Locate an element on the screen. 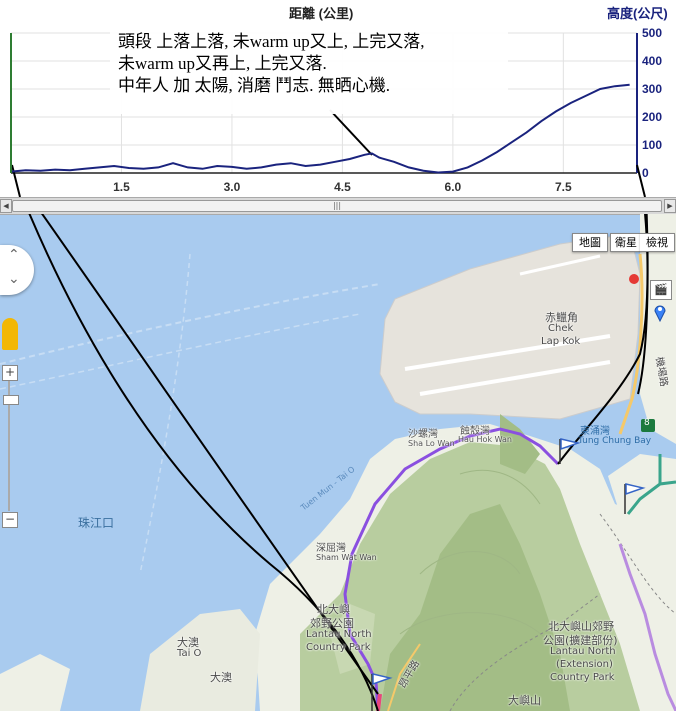 The image size is (676, 711). street-view-pegman-icon is located at coordinates (10, 334).